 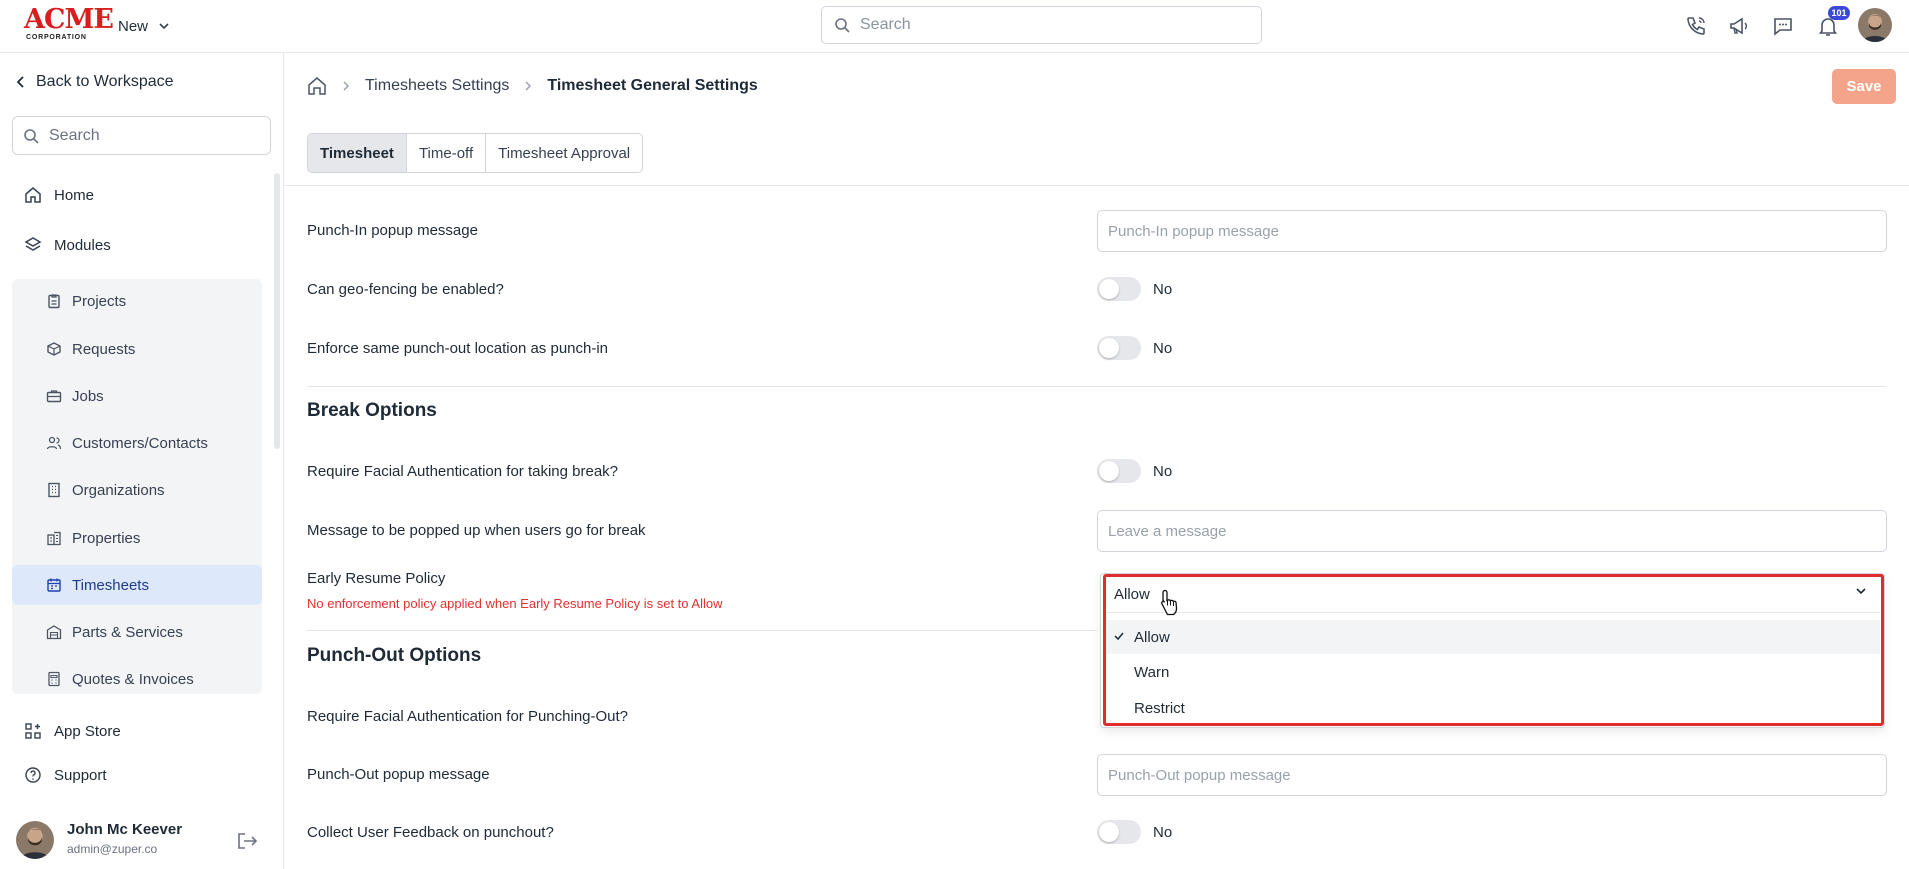 What do you see at coordinates (1864, 86) in the screenshot?
I see `save-button: Save` at bounding box center [1864, 86].